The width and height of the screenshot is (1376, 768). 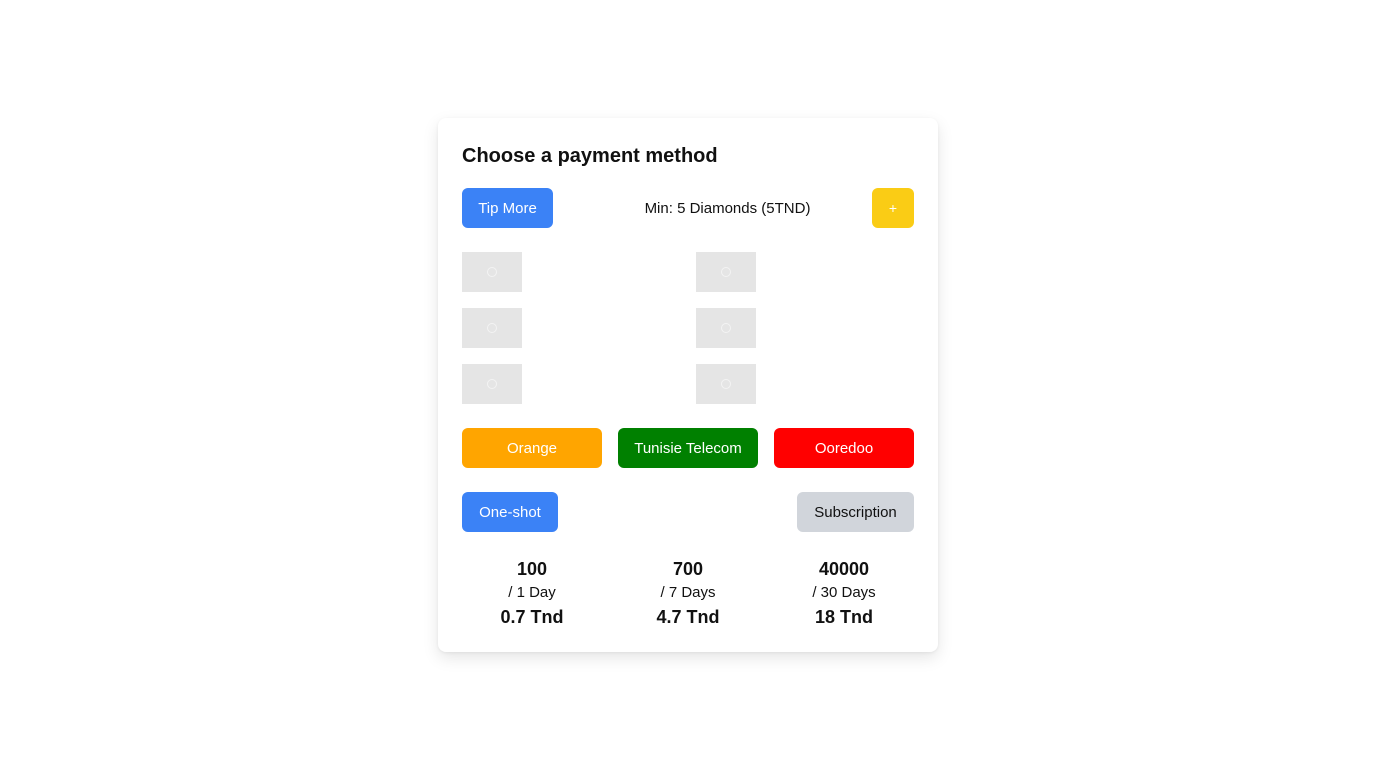 I want to click on subscription-button: Subscription, so click(x=855, y=512).